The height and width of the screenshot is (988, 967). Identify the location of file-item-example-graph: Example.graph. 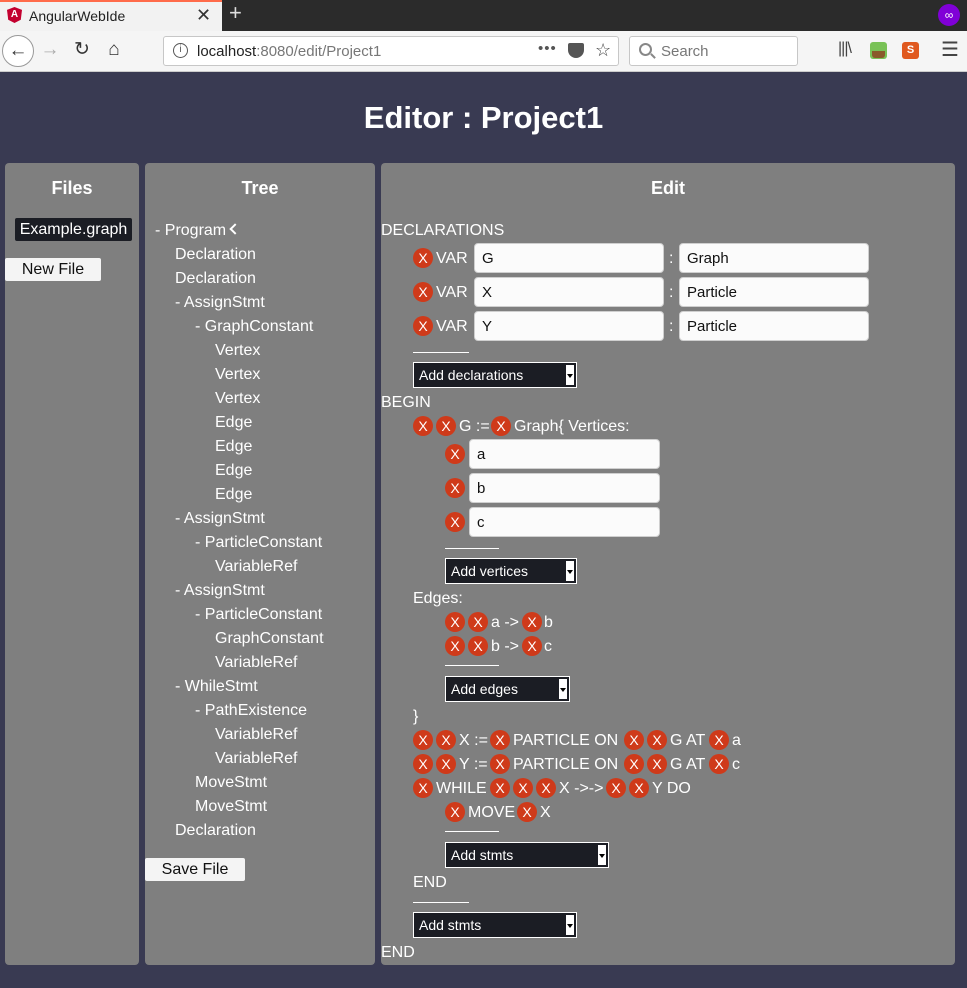
(73, 229).